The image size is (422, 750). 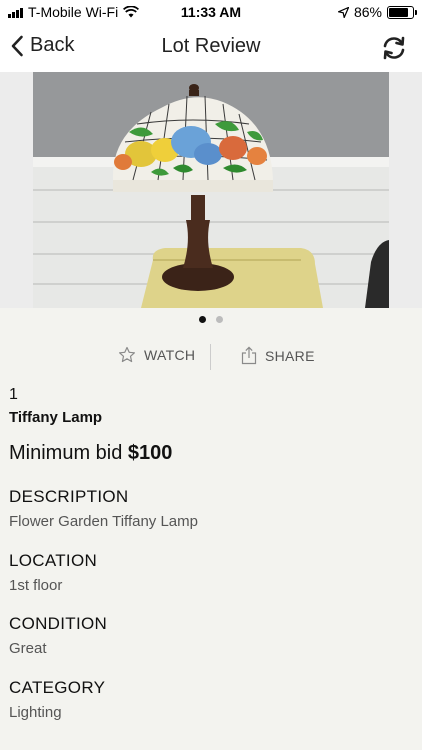 What do you see at coordinates (56, 417) in the screenshot?
I see `lot-name: Tiffany Lamp` at bounding box center [56, 417].